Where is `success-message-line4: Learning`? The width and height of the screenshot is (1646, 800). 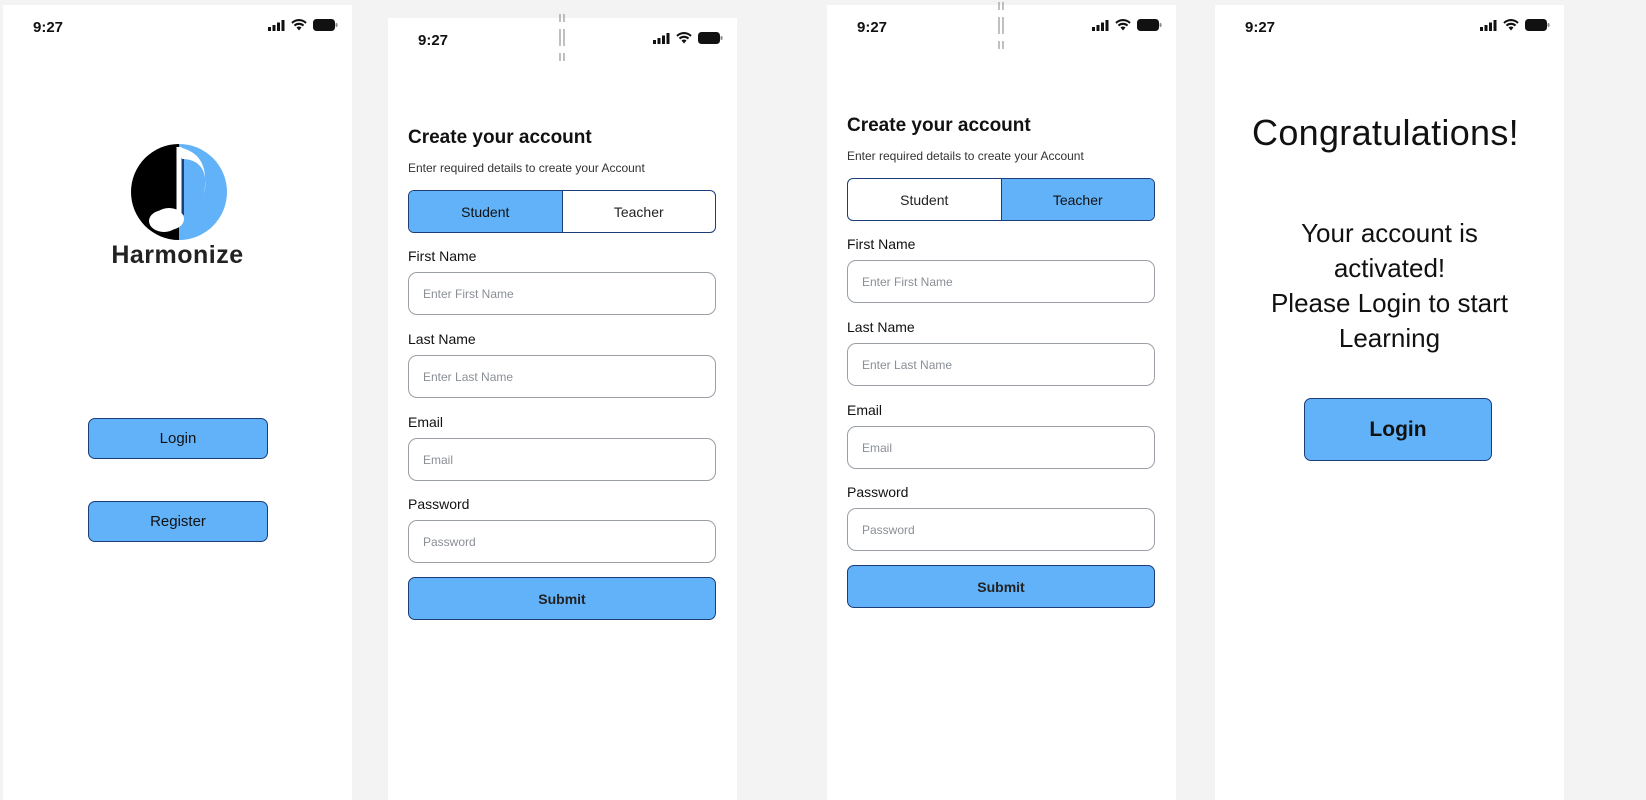
success-message-line4: Learning is located at coordinates (1389, 338).